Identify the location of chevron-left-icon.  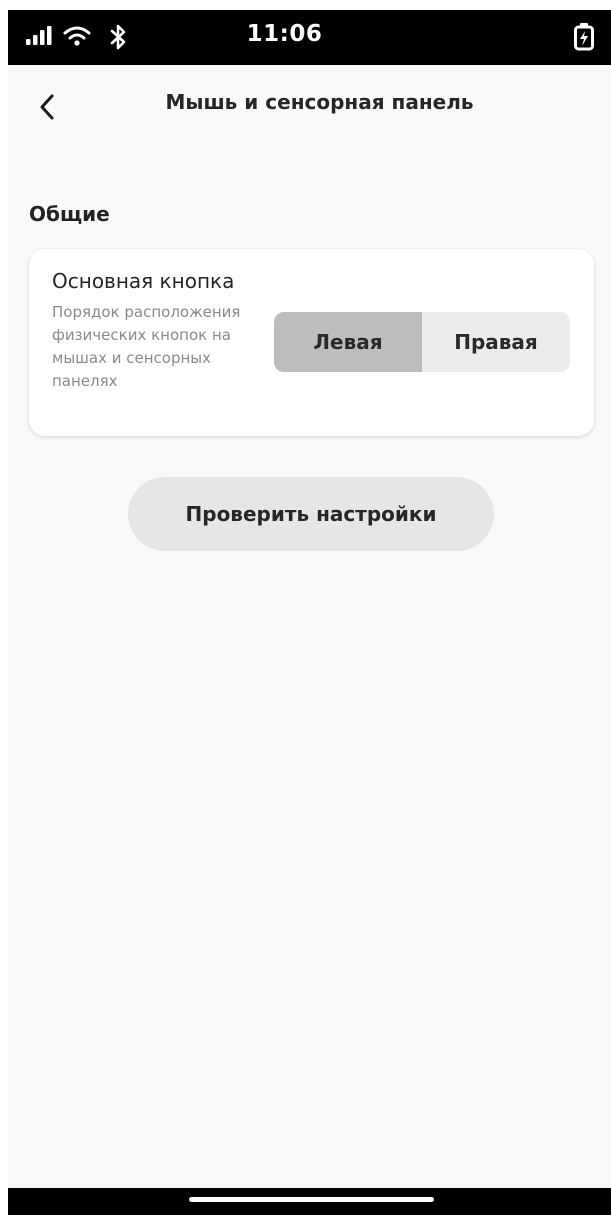
(50, 113).